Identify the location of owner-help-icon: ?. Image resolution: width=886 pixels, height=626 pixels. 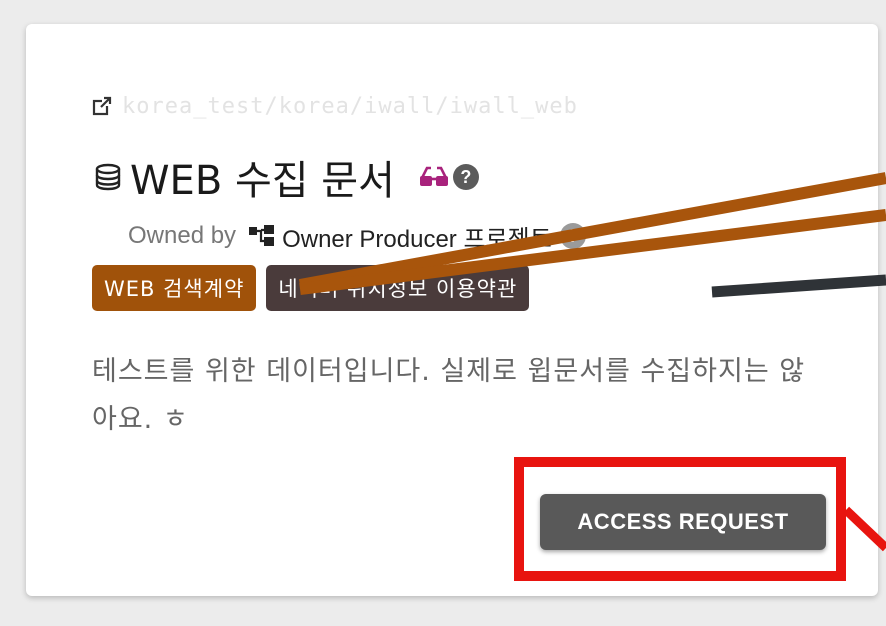
(572, 236).